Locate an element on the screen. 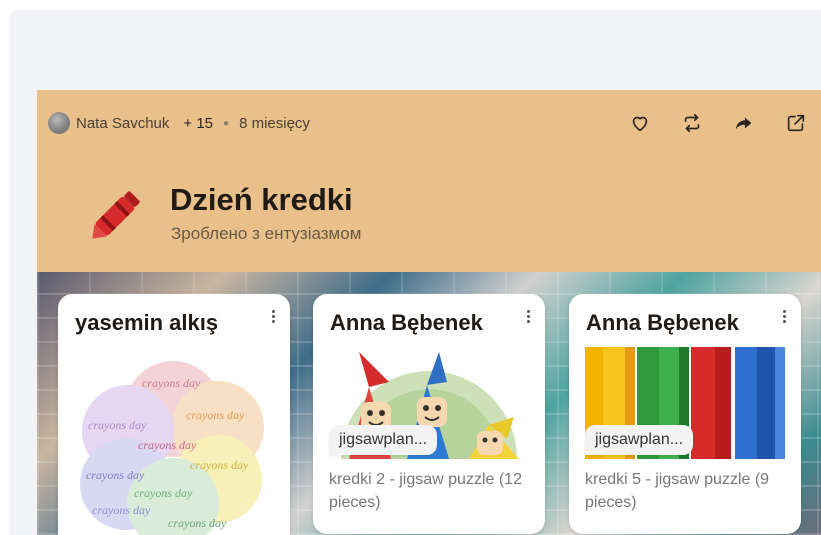  author-name: Nata Savchuk is located at coordinates (122, 123).